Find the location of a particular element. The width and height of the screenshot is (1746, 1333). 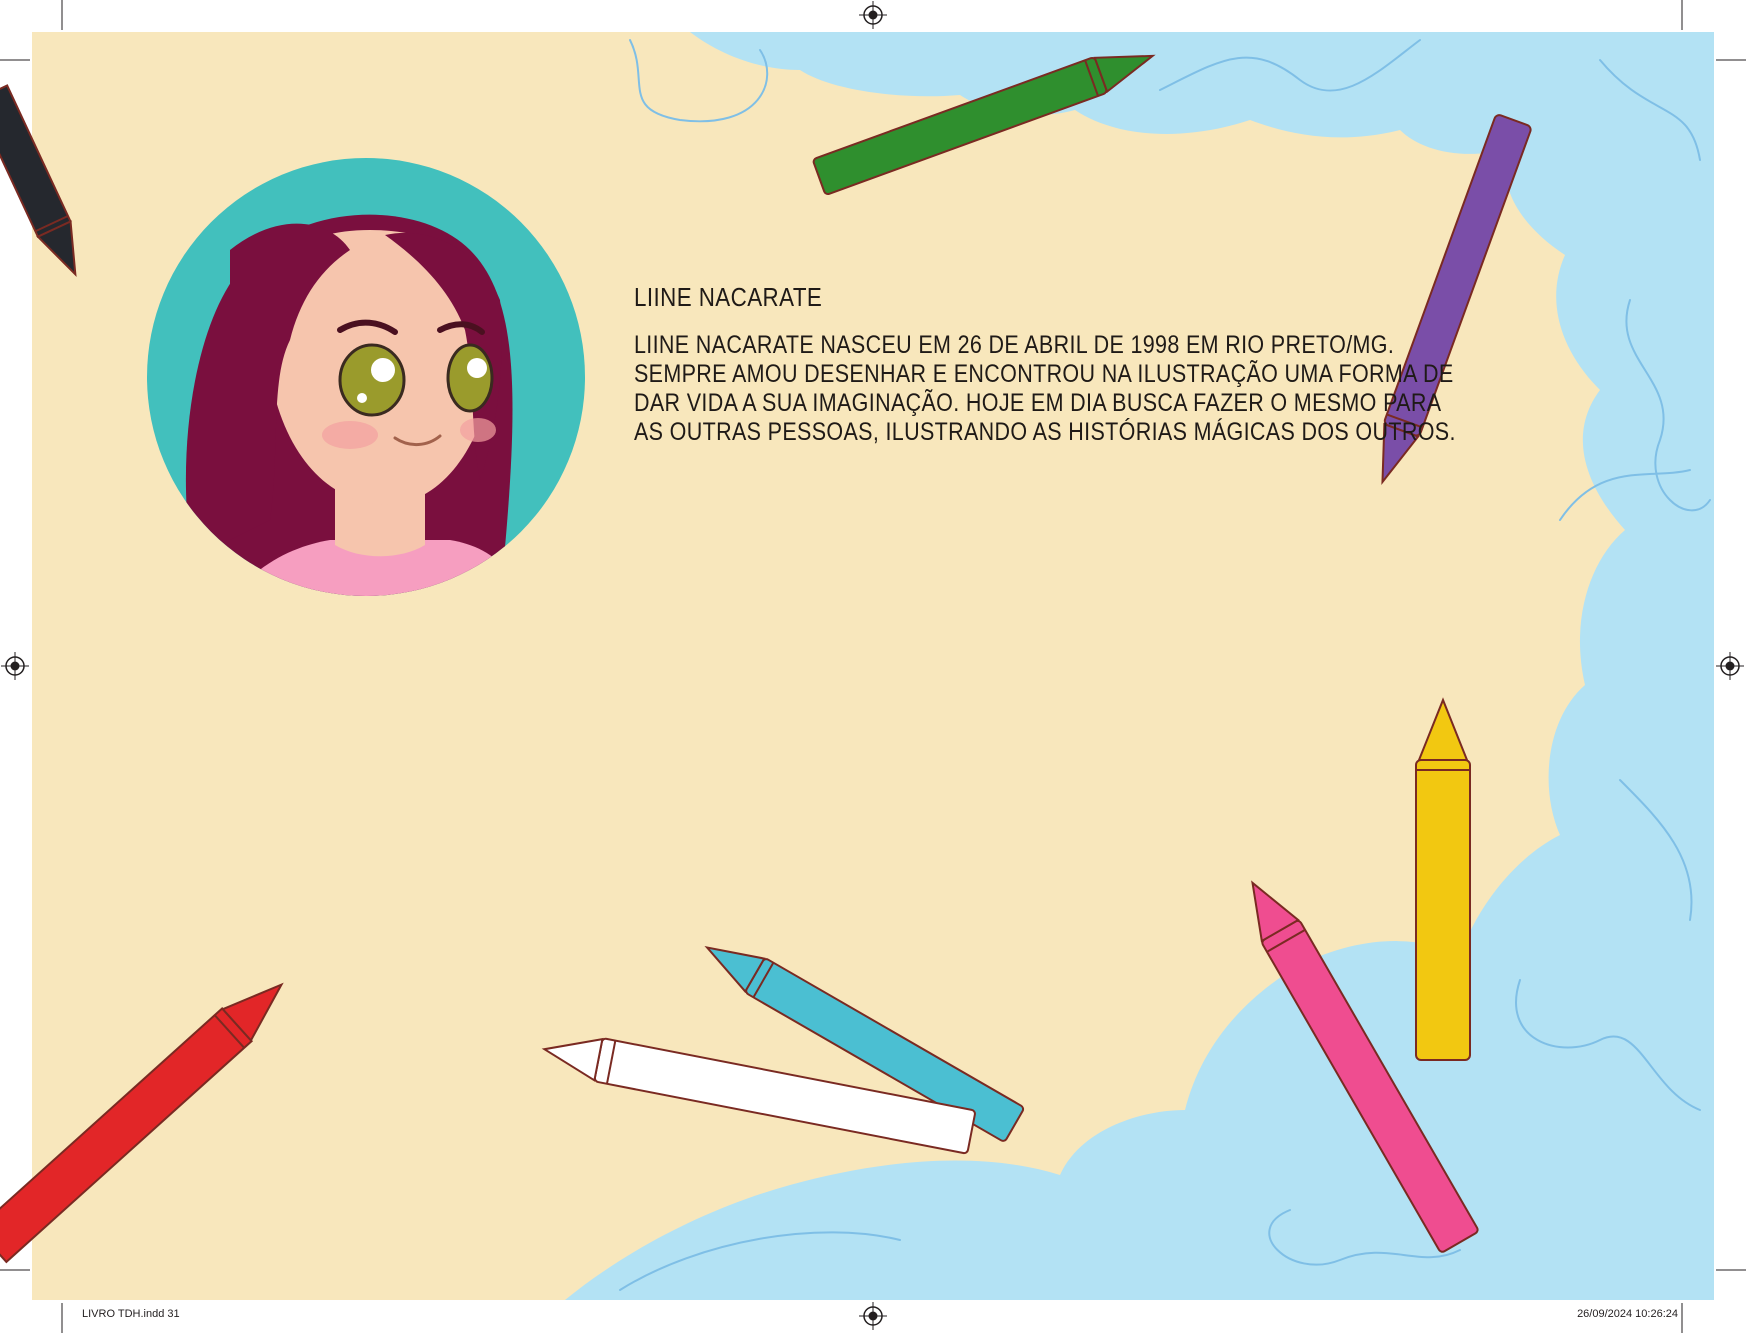

author-name: LIINE NACARATE is located at coordinates (728, 297).